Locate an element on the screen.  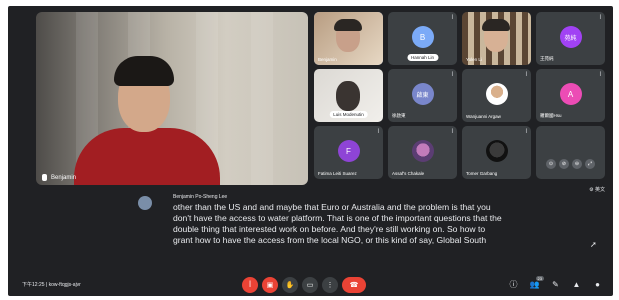
participant-tile: ꟾ Wanjuanni Argaw is located at coordinates (496, 95).